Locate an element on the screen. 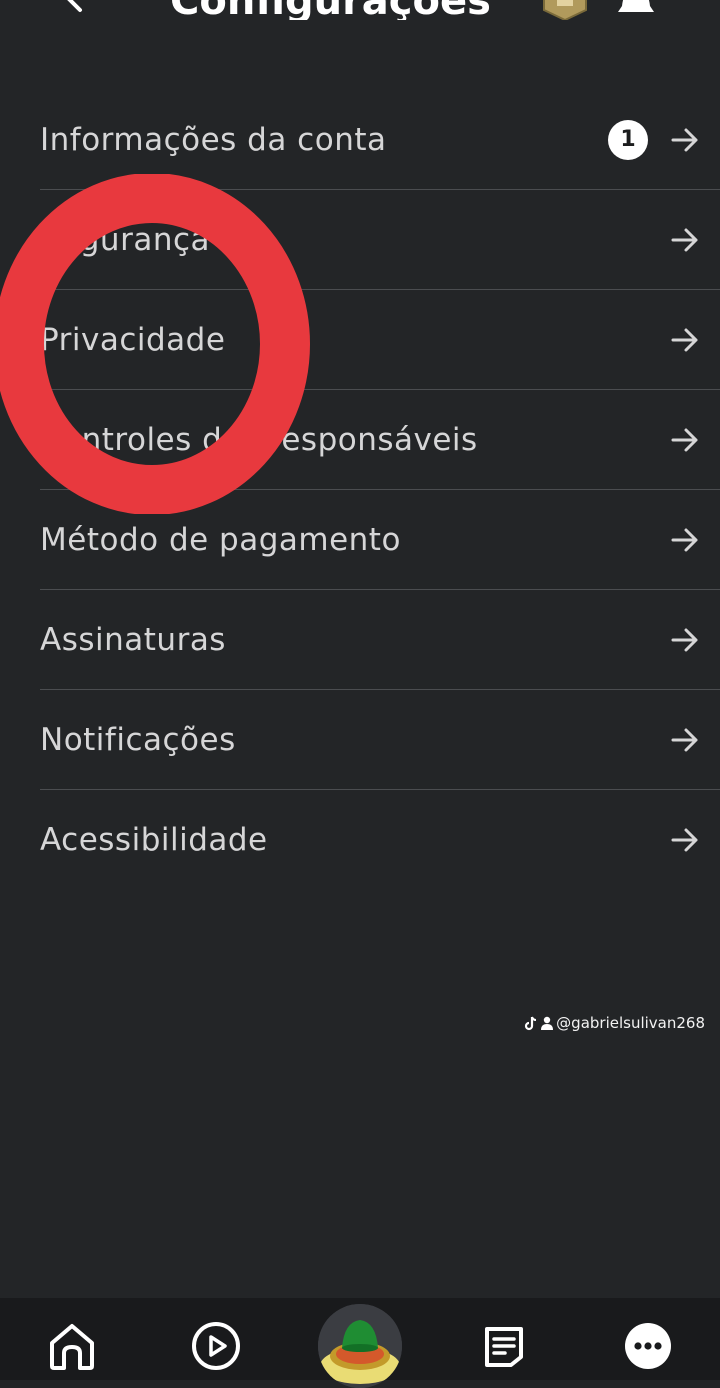 This screenshot has height=1388, width=720. avatar is located at coordinates (360, 1346).